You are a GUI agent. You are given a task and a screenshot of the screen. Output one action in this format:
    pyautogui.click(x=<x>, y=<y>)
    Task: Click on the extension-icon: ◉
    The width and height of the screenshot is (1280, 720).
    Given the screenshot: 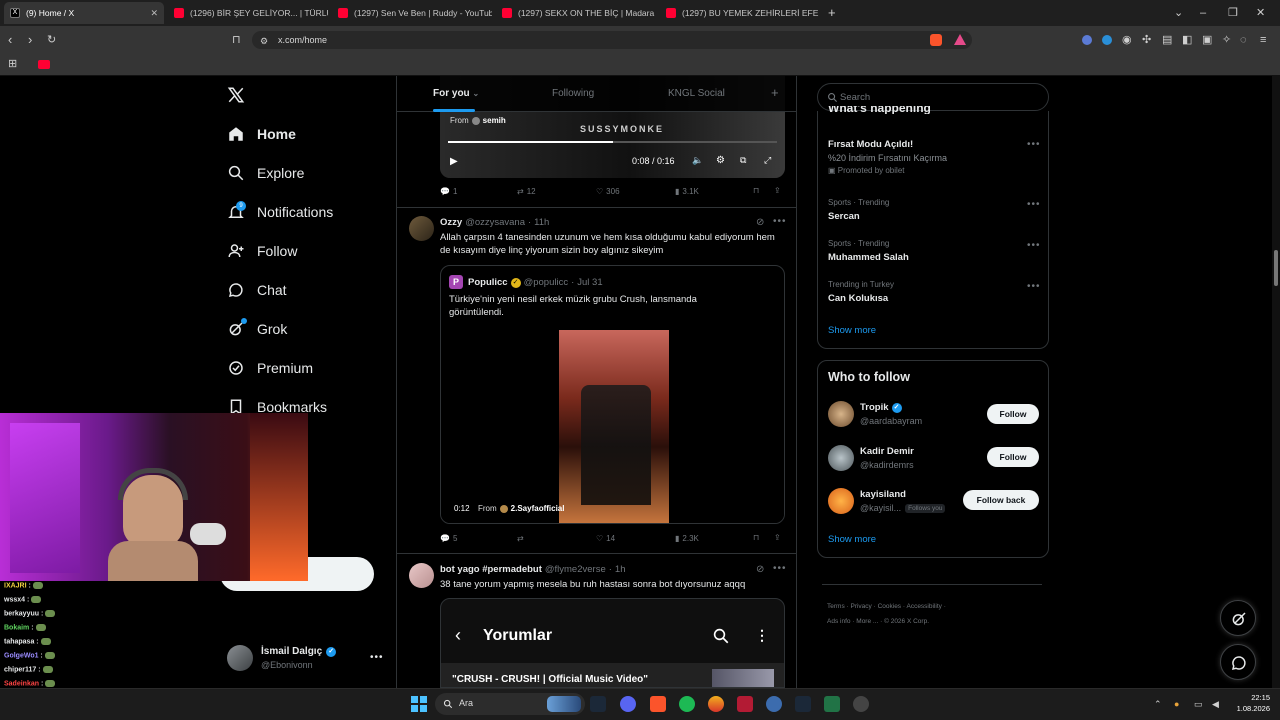 What is the action you would take?
    pyautogui.click(x=1127, y=40)
    